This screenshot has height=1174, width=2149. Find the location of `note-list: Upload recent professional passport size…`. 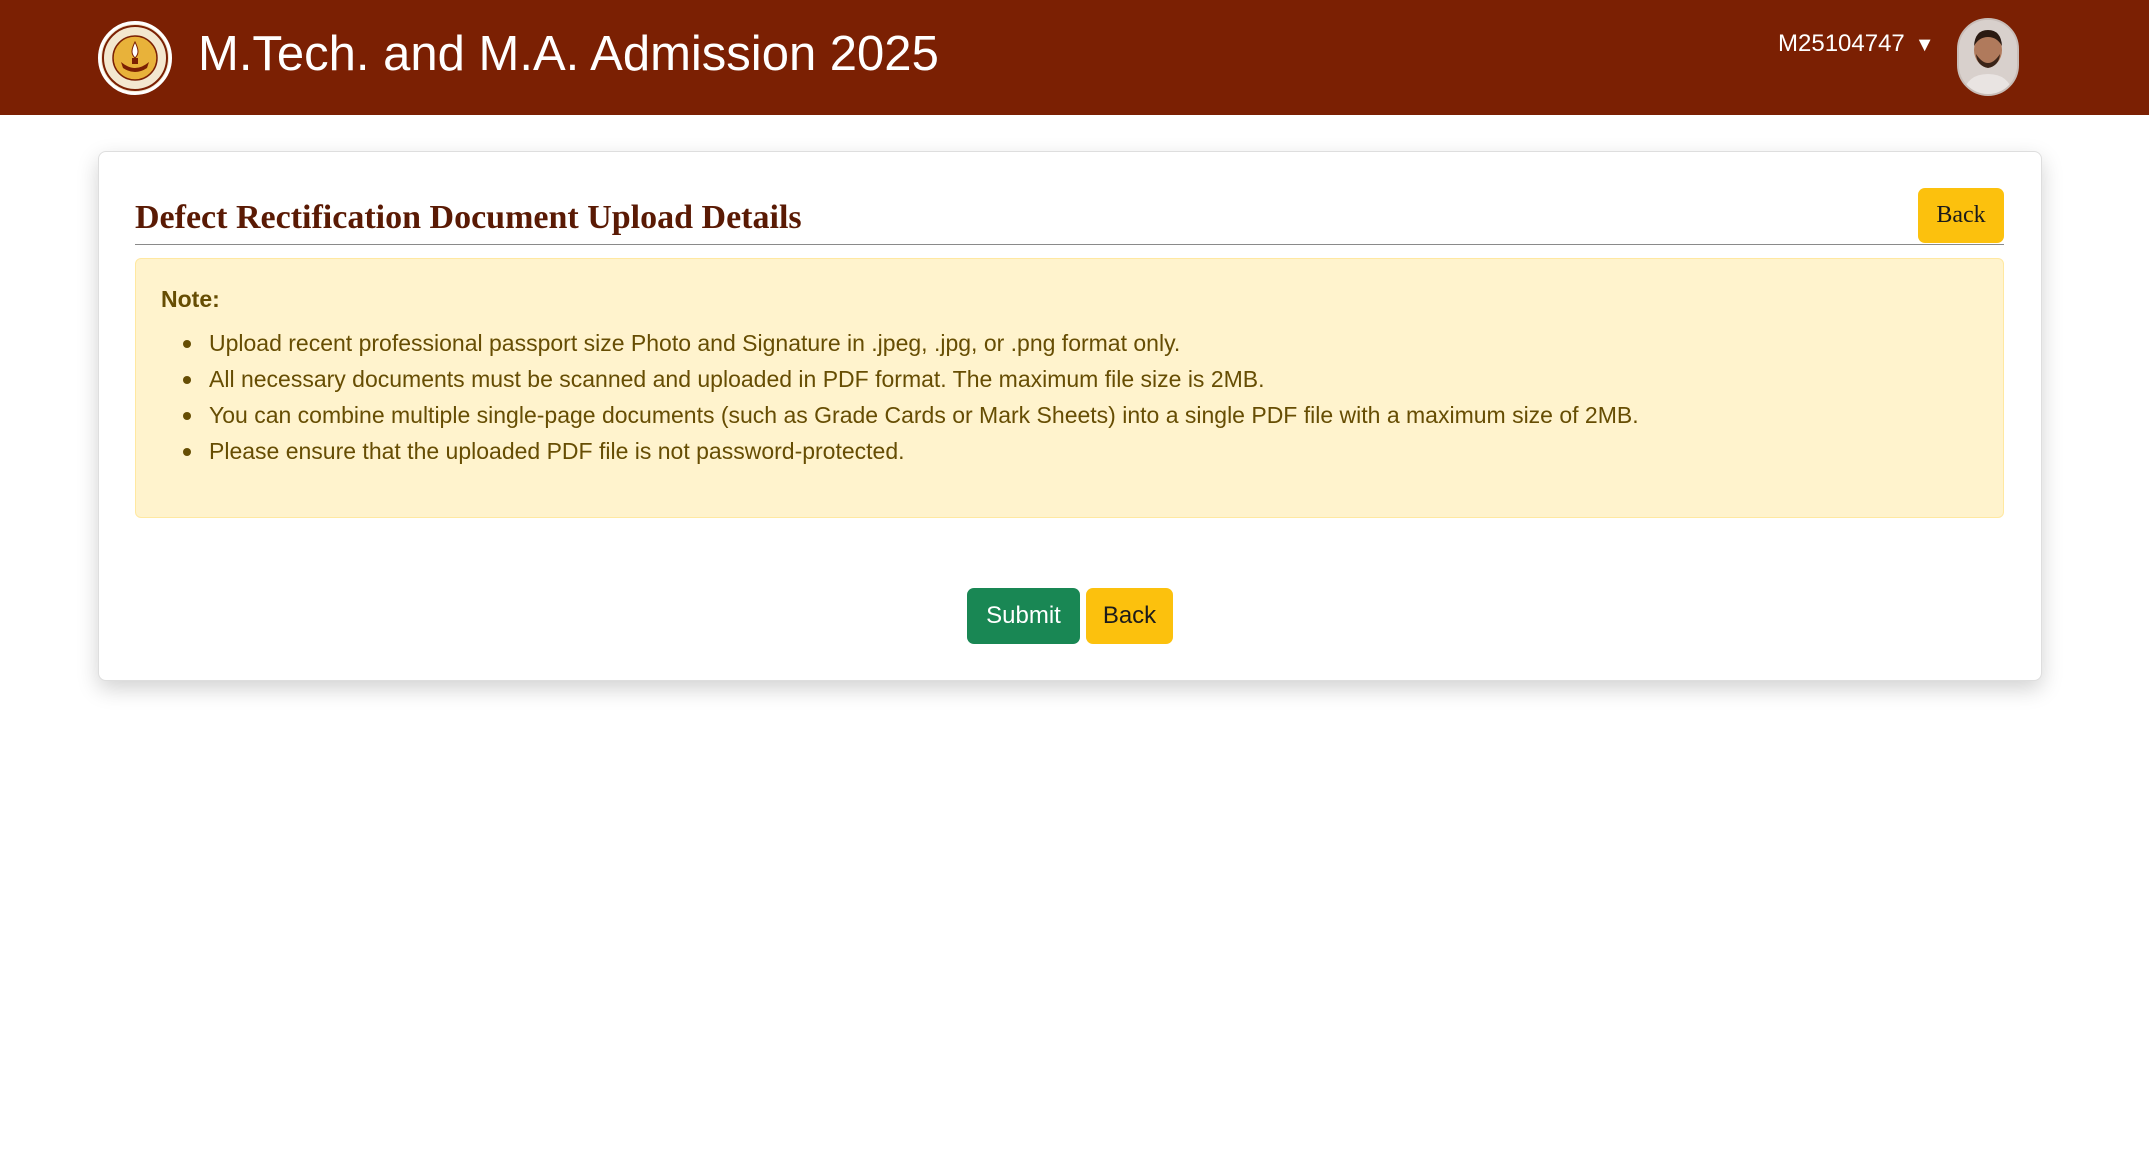

note-list: Upload recent professional passport size… is located at coordinates (1061, 397).